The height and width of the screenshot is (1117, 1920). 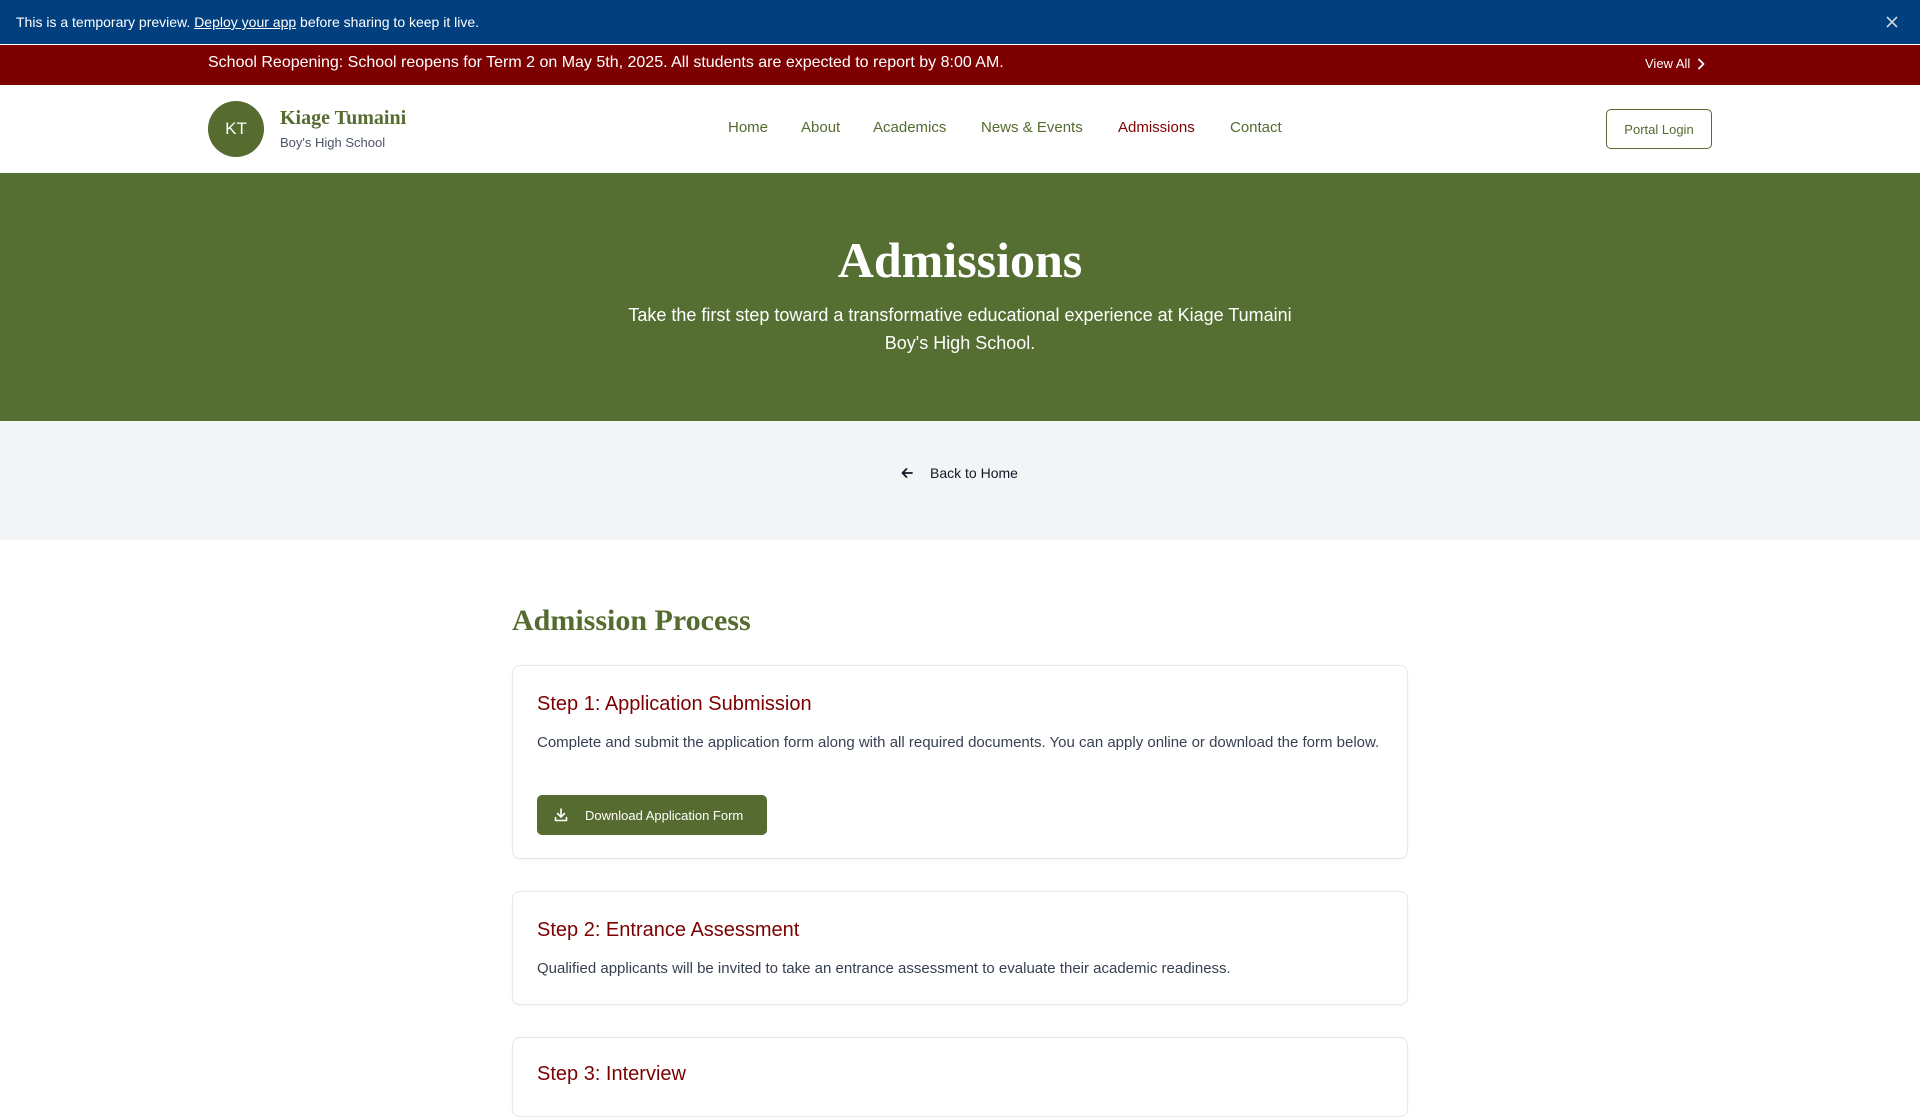 What do you see at coordinates (1156, 127) in the screenshot?
I see `nav-admissions: Admissions` at bounding box center [1156, 127].